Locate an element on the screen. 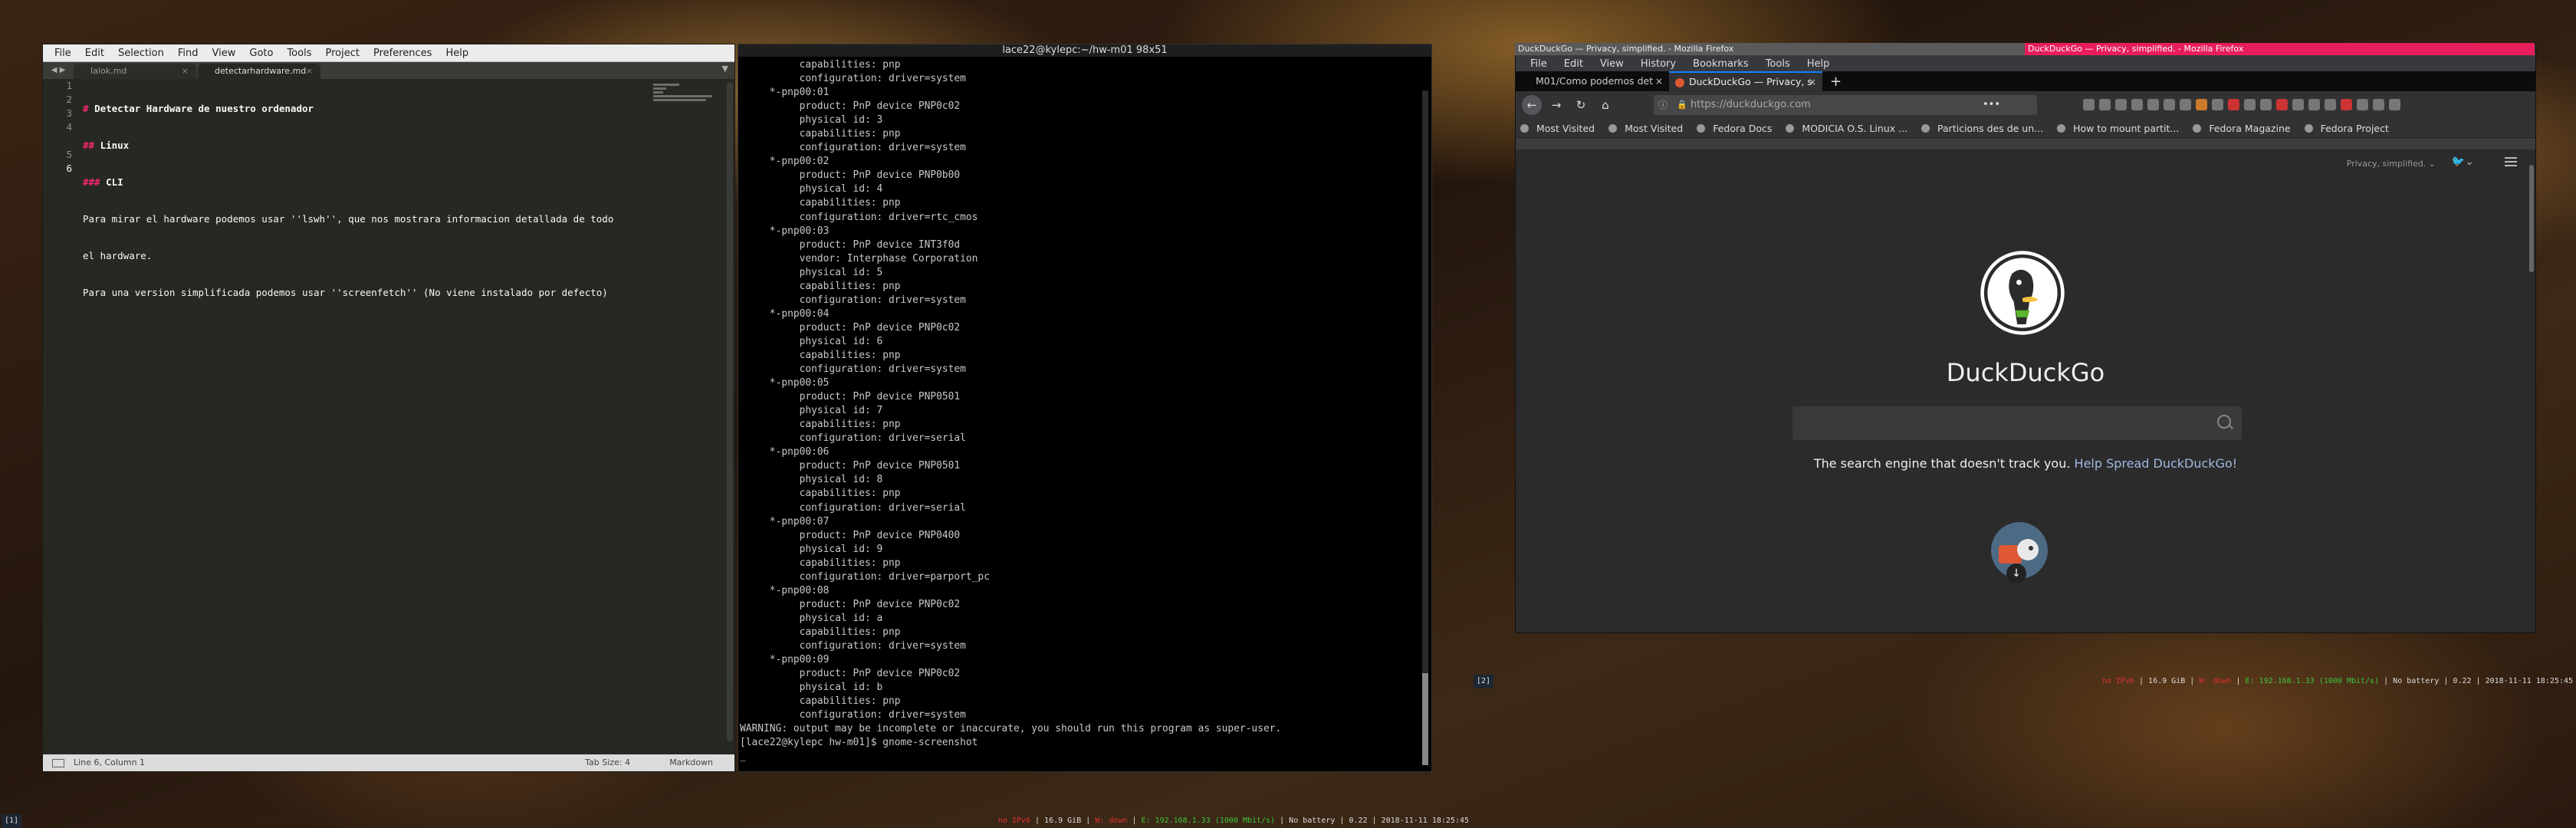 The image size is (2576, 828). menu-help: Help is located at coordinates (457, 53).